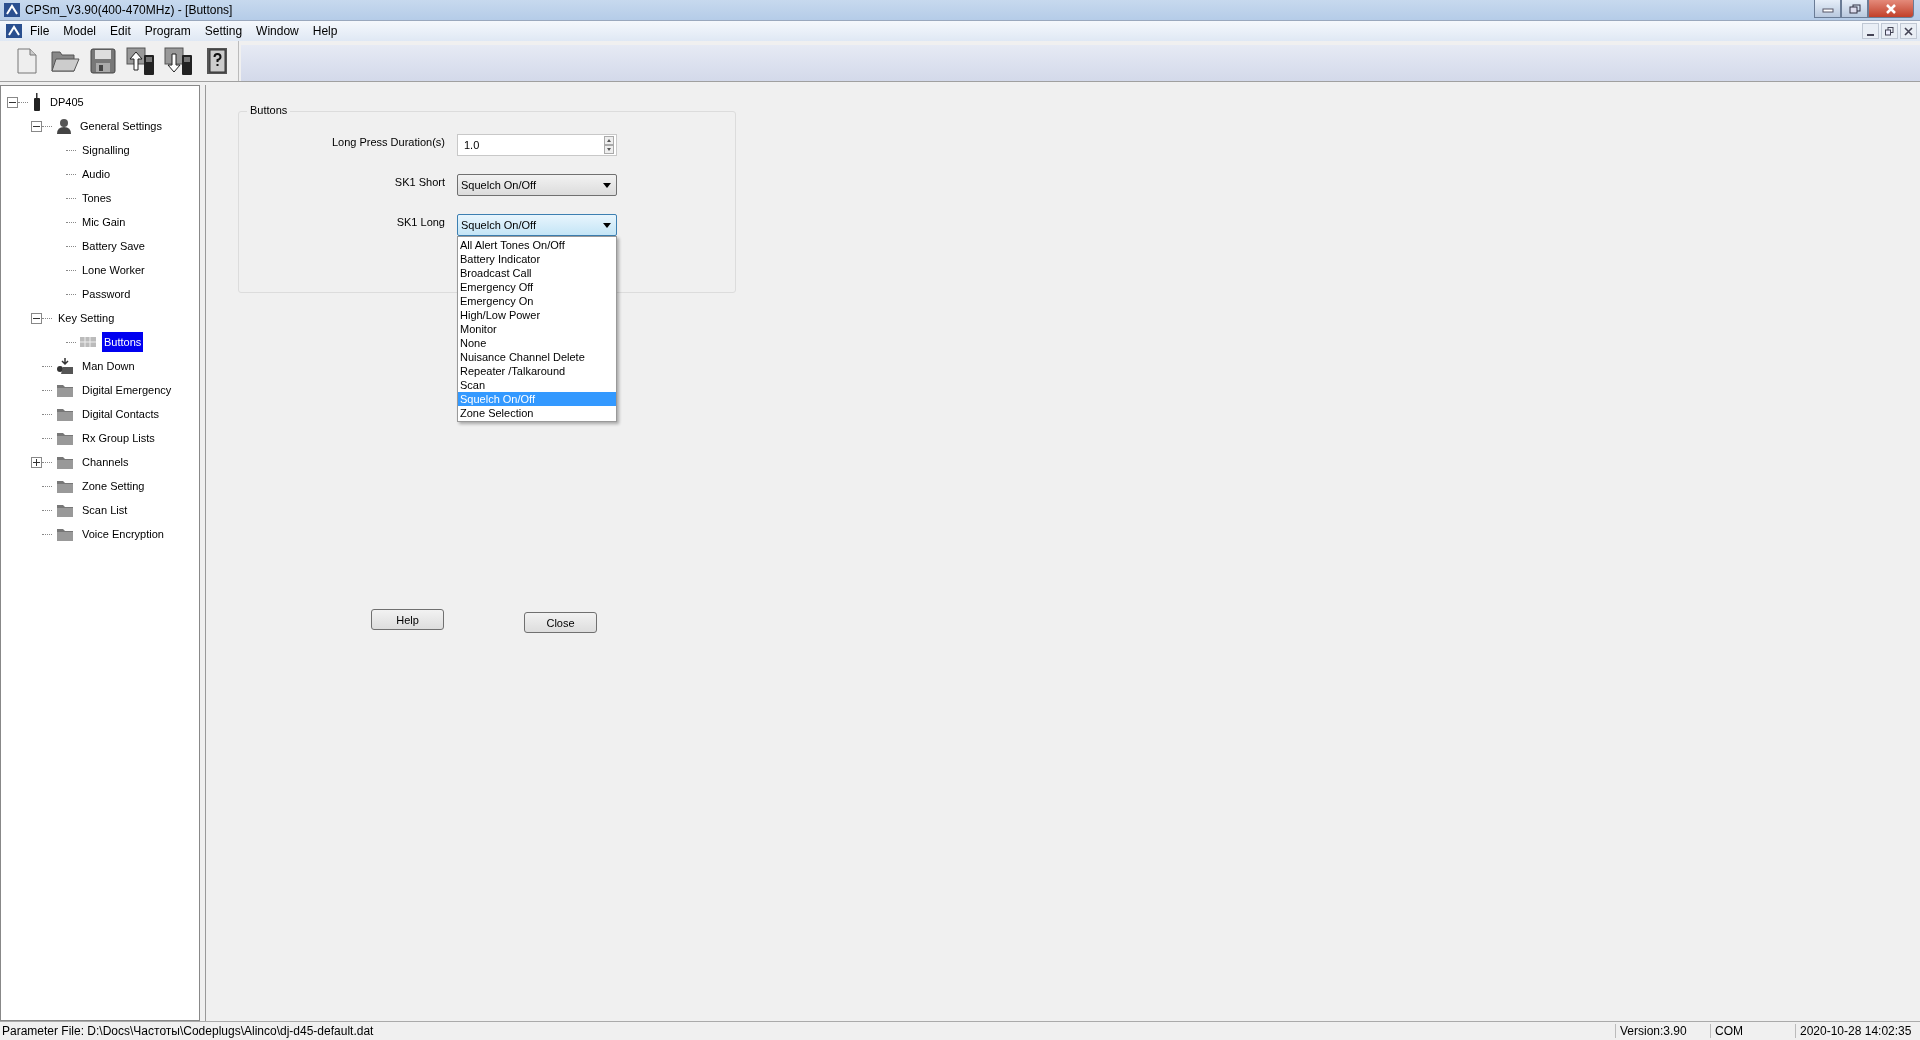  What do you see at coordinates (108, 366) in the screenshot?
I see `tree-item: Man Down` at bounding box center [108, 366].